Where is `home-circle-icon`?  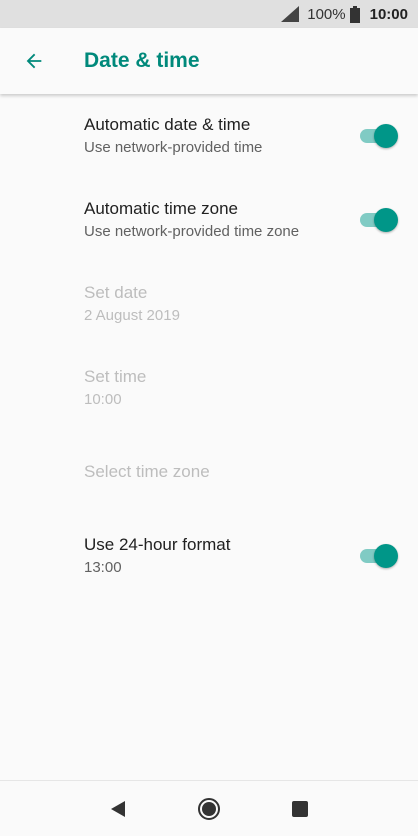 home-circle-icon is located at coordinates (208, 808).